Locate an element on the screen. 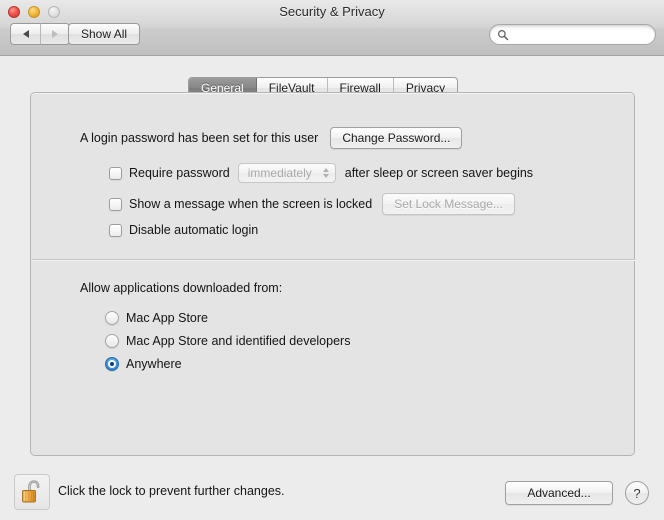 This screenshot has width=664, height=520. radio-label-anywhere: Anywhere is located at coordinates (154, 364).